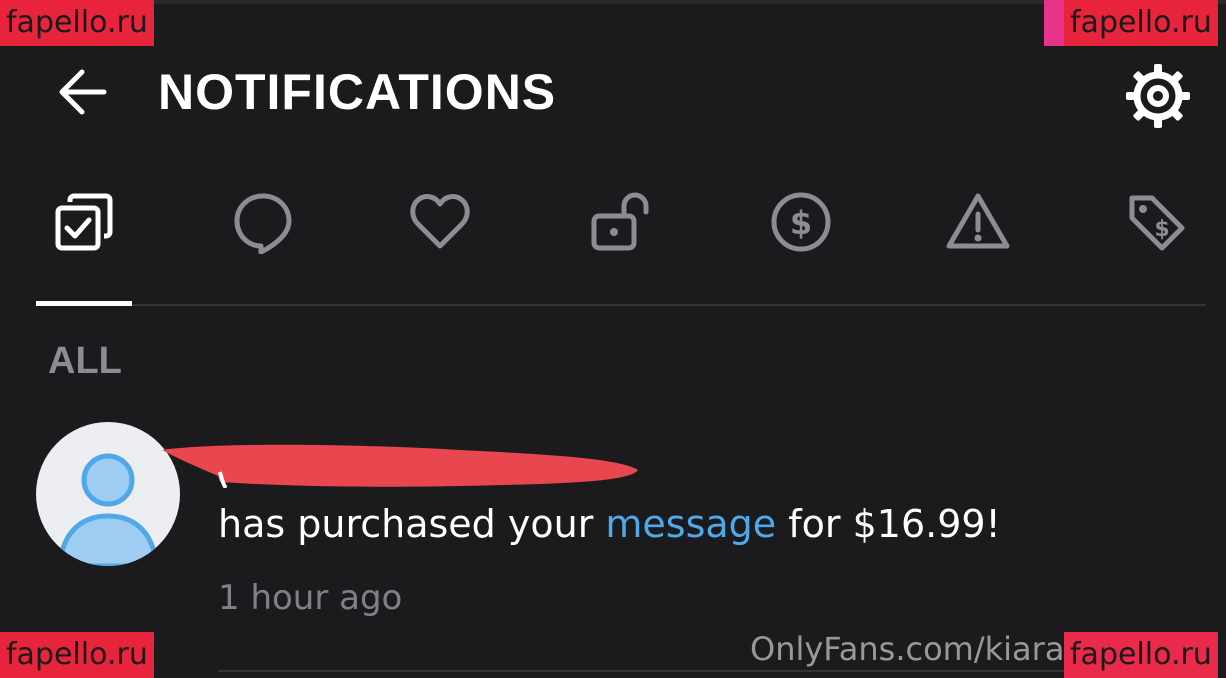 The height and width of the screenshot is (678, 1226). What do you see at coordinates (712, 671) in the screenshot?
I see `notification-divider` at bounding box center [712, 671].